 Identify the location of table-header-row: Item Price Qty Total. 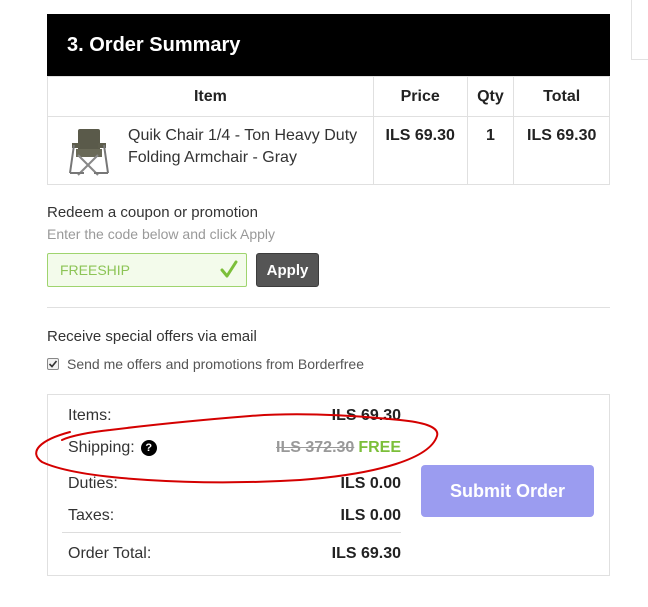
(328, 96).